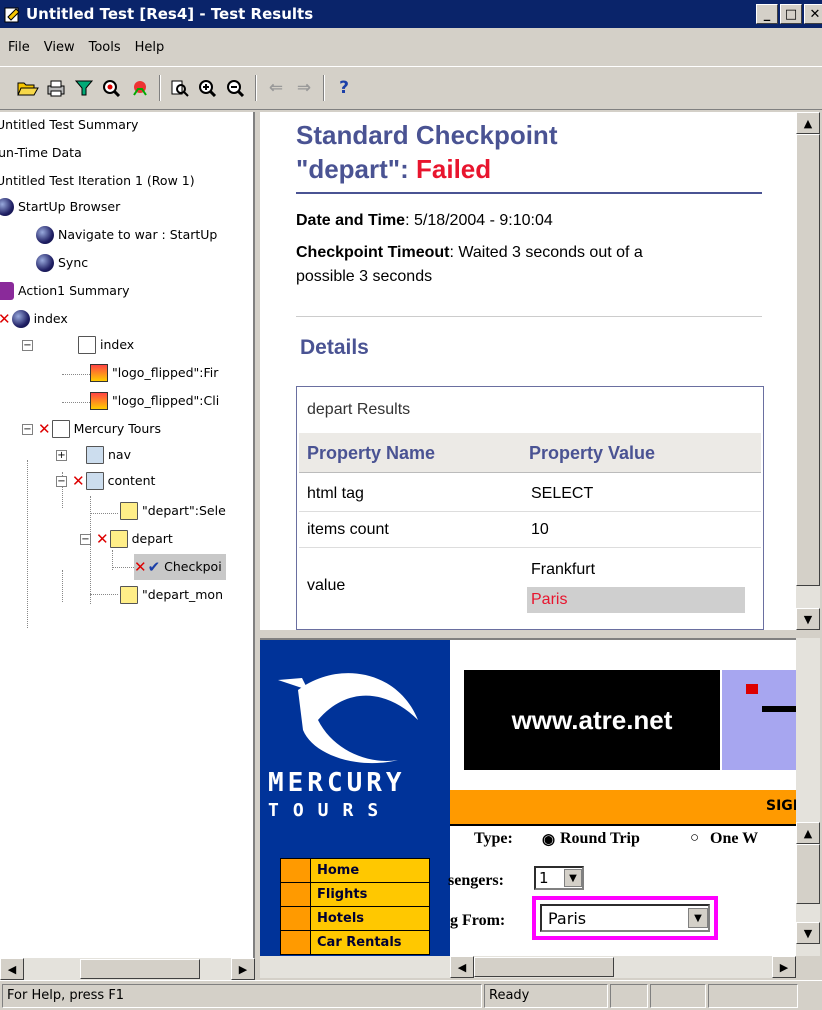  Describe the element at coordinates (424, 220) in the screenshot. I see `date-time: Date and Time: 5/18/2004 - 9:10:04` at that location.